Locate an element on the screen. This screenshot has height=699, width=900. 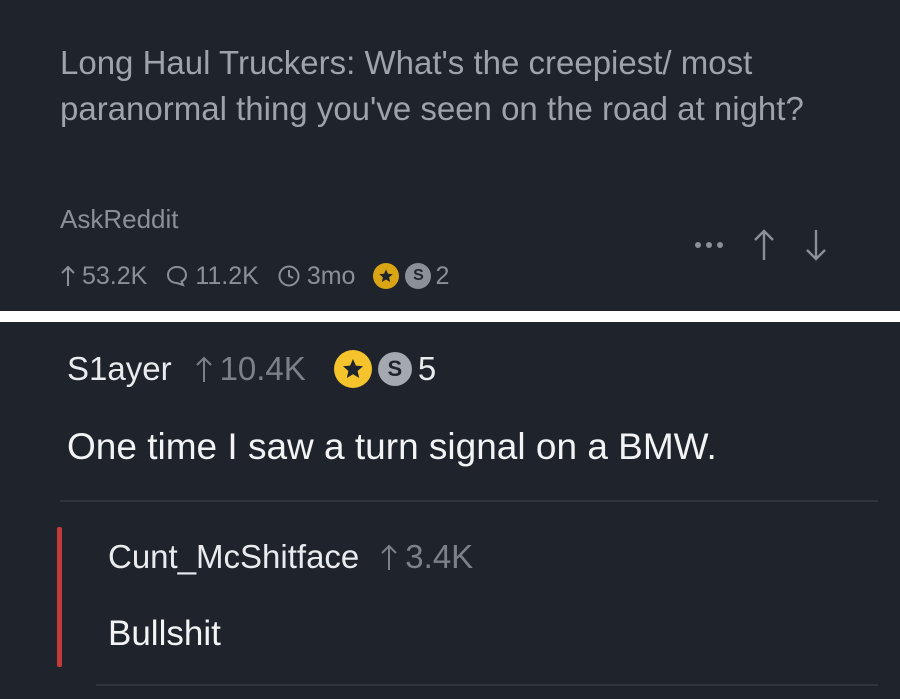
comment-author: S1ayer is located at coordinates (119, 369).